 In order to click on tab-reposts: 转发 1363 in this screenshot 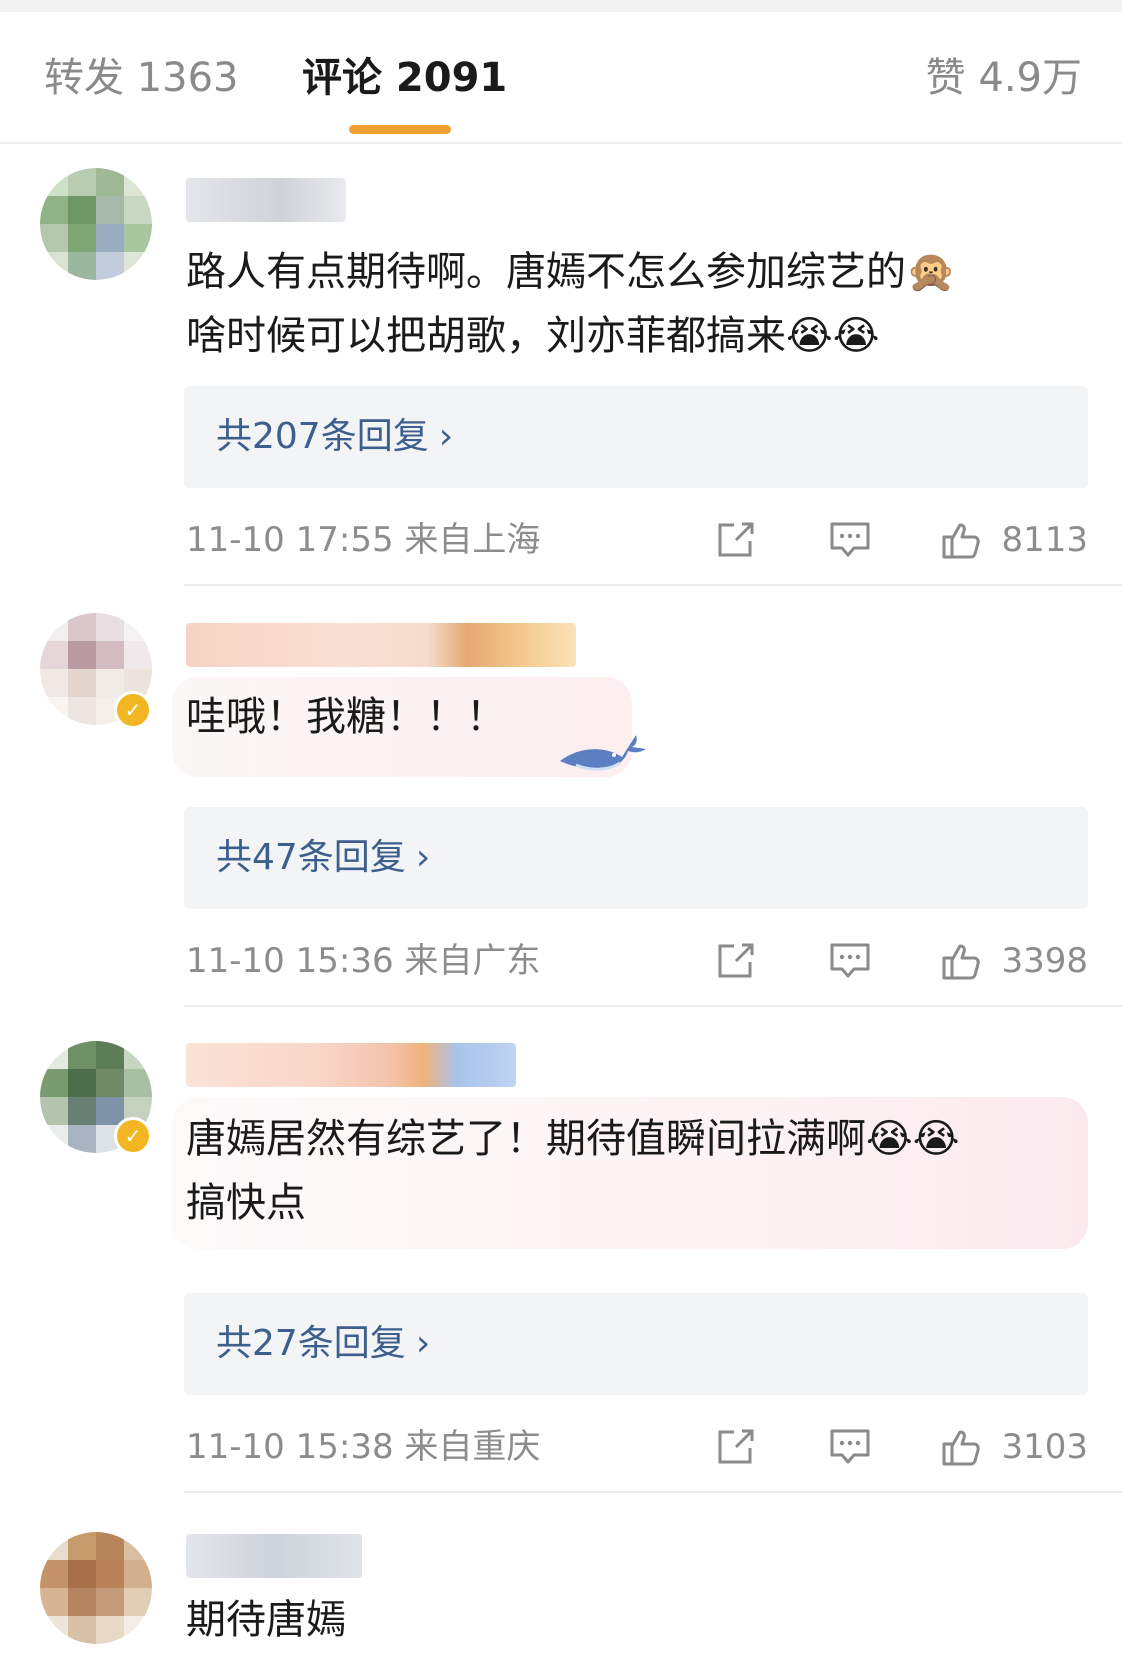, I will do `click(141, 78)`.